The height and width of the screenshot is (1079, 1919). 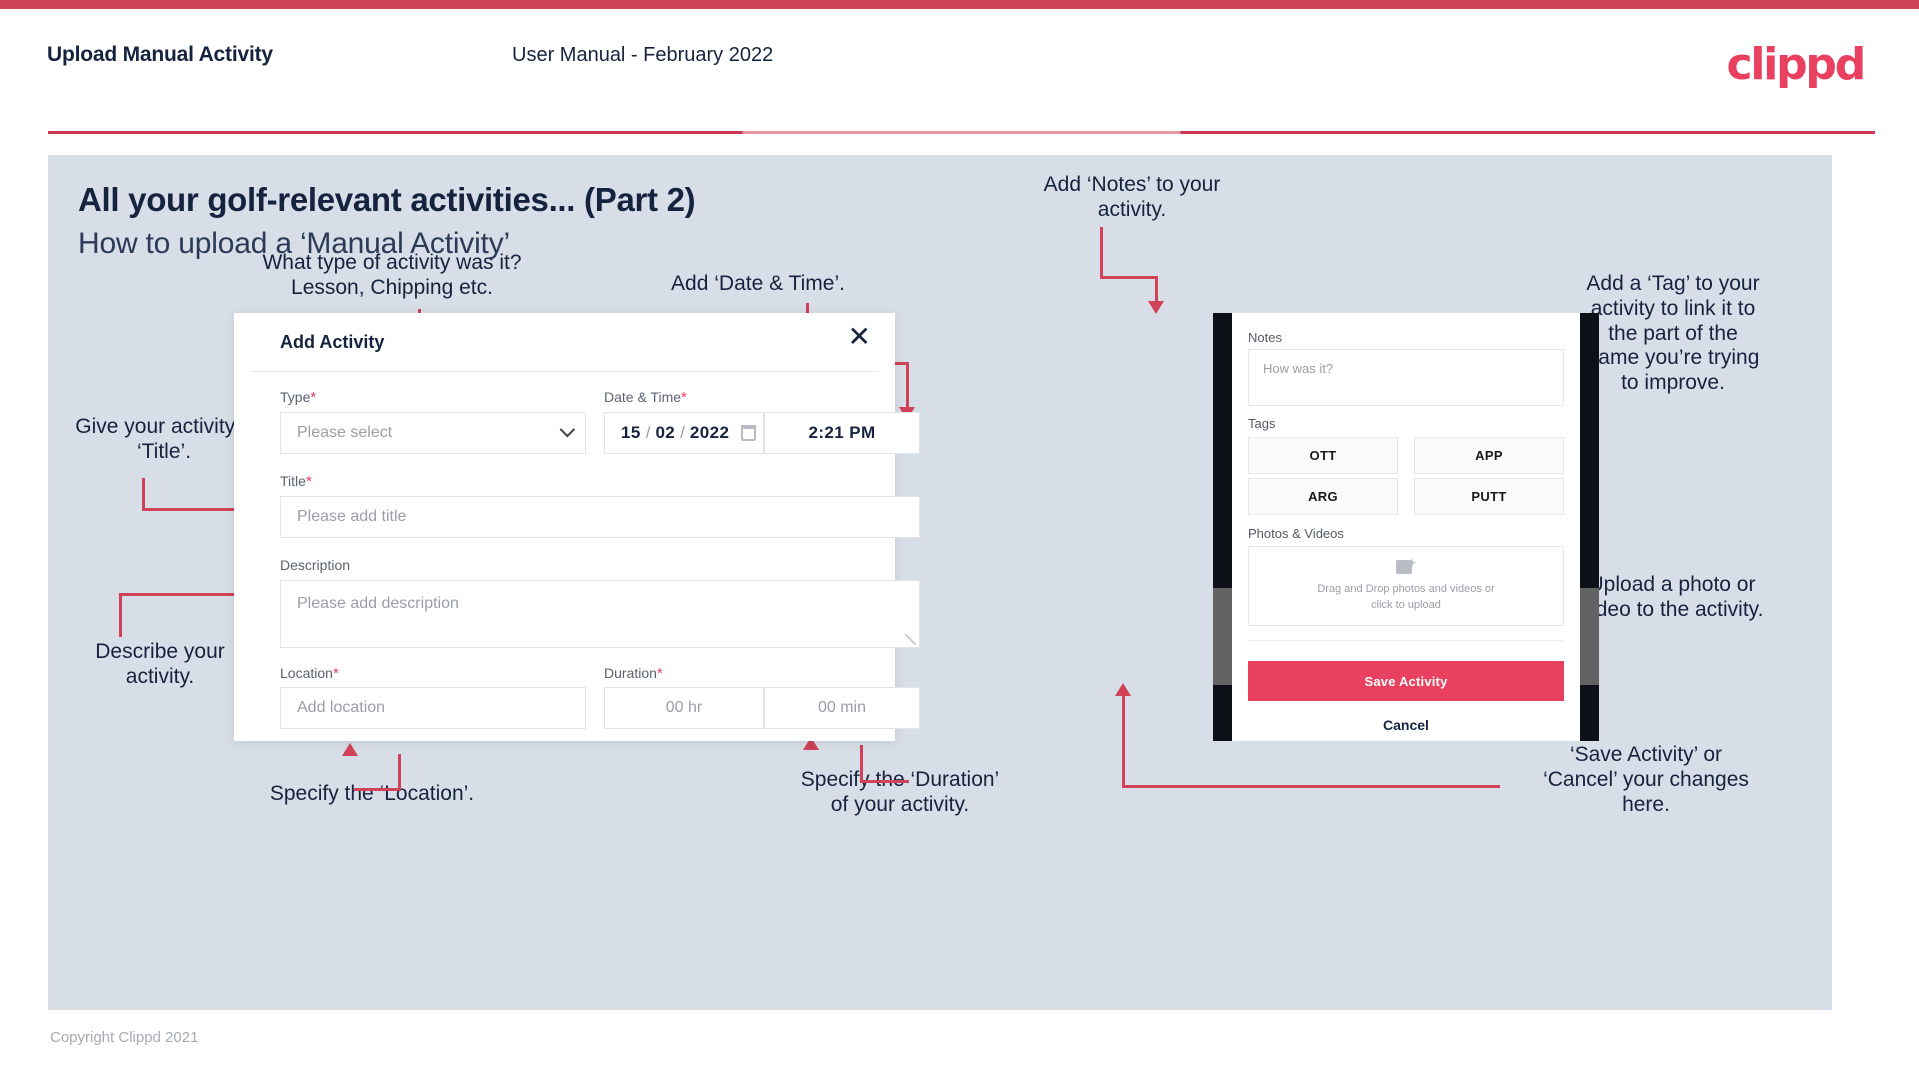 What do you see at coordinates (341, 707) in the screenshot?
I see `location-placeholder: Add location` at bounding box center [341, 707].